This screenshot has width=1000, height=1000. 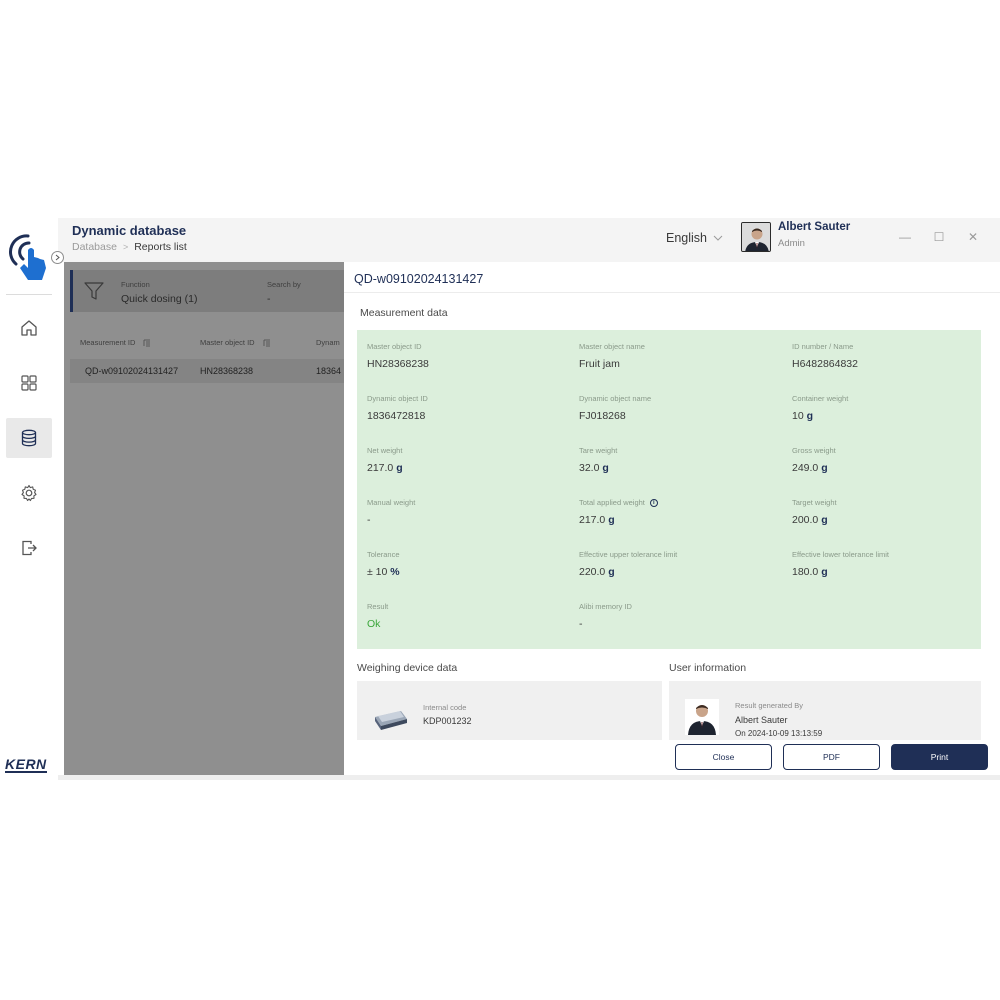 I want to click on home-icon, so click(x=29, y=328).